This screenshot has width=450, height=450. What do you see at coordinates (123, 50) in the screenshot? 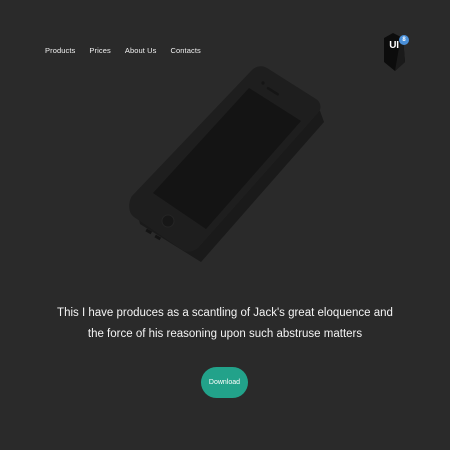
I see `main-nav: Products Prices About Us Contacts` at bounding box center [123, 50].